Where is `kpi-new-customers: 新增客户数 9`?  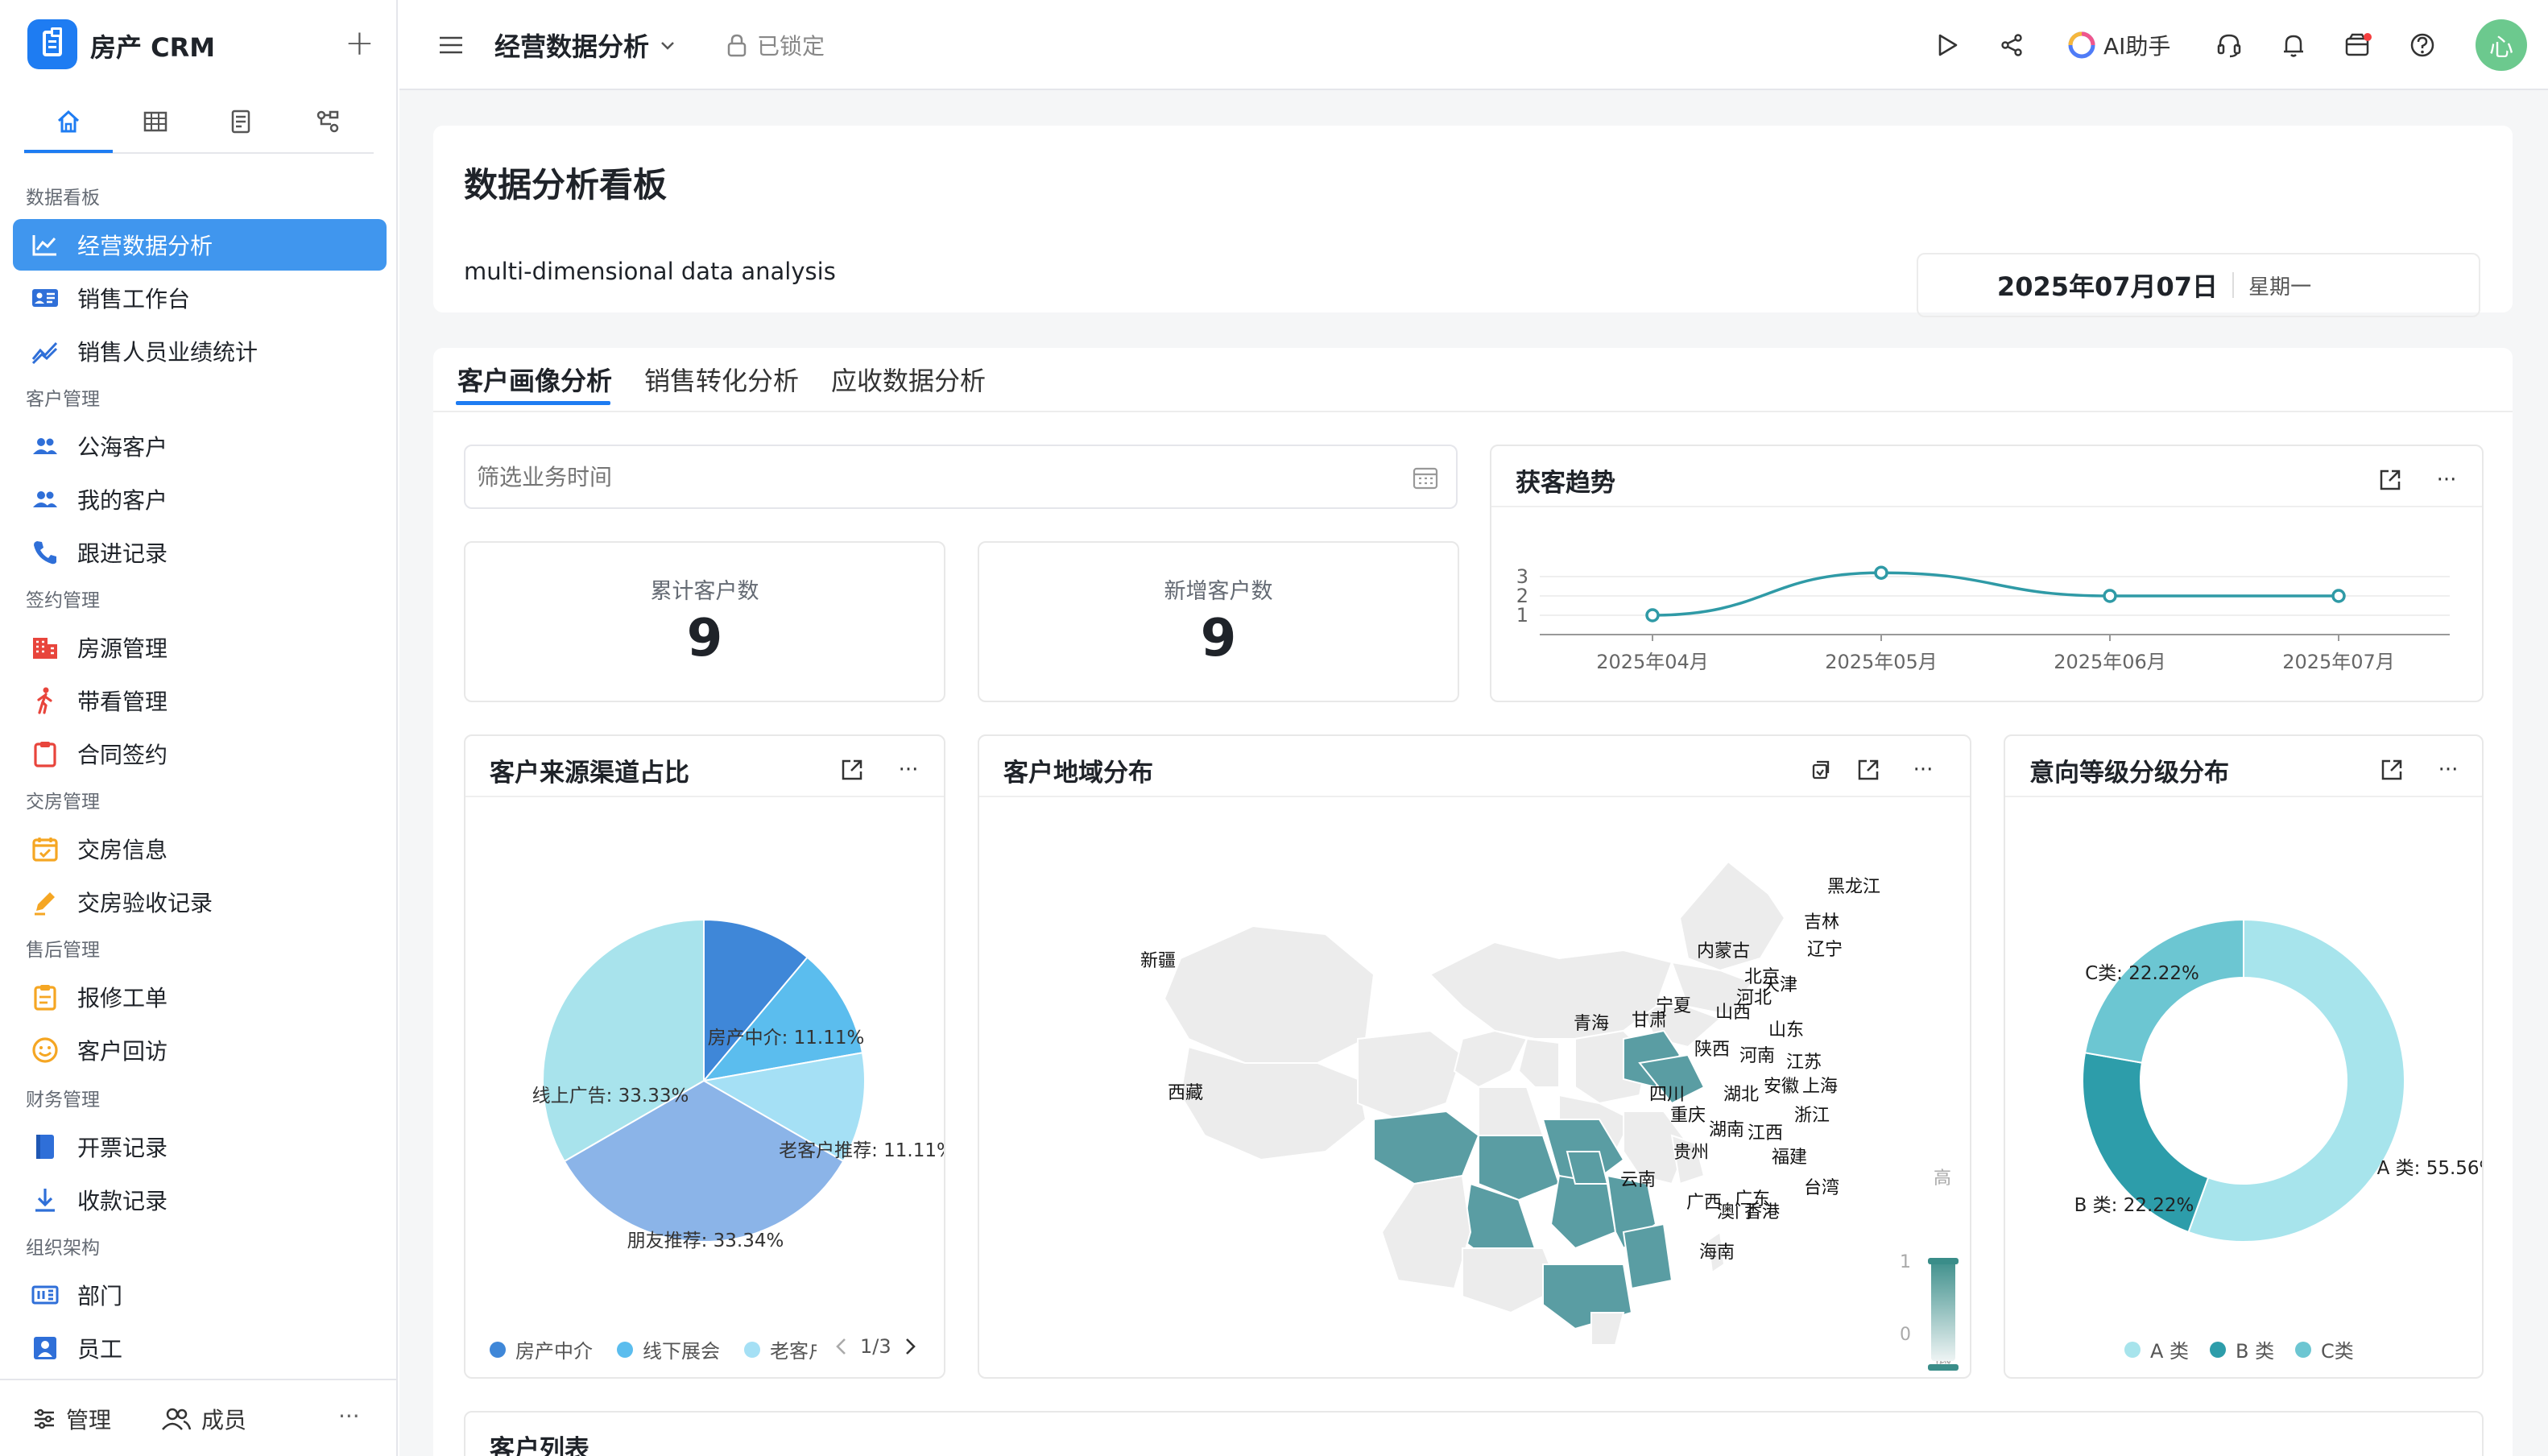 kpi-new-customers: 新增客户数 9 is located at coordinates (1218, 622).